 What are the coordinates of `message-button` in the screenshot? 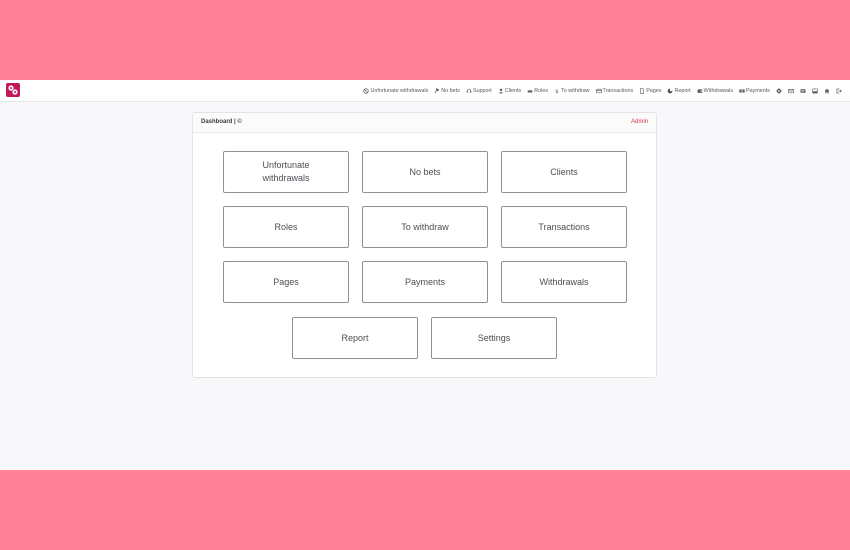 It's located at (803, 91).